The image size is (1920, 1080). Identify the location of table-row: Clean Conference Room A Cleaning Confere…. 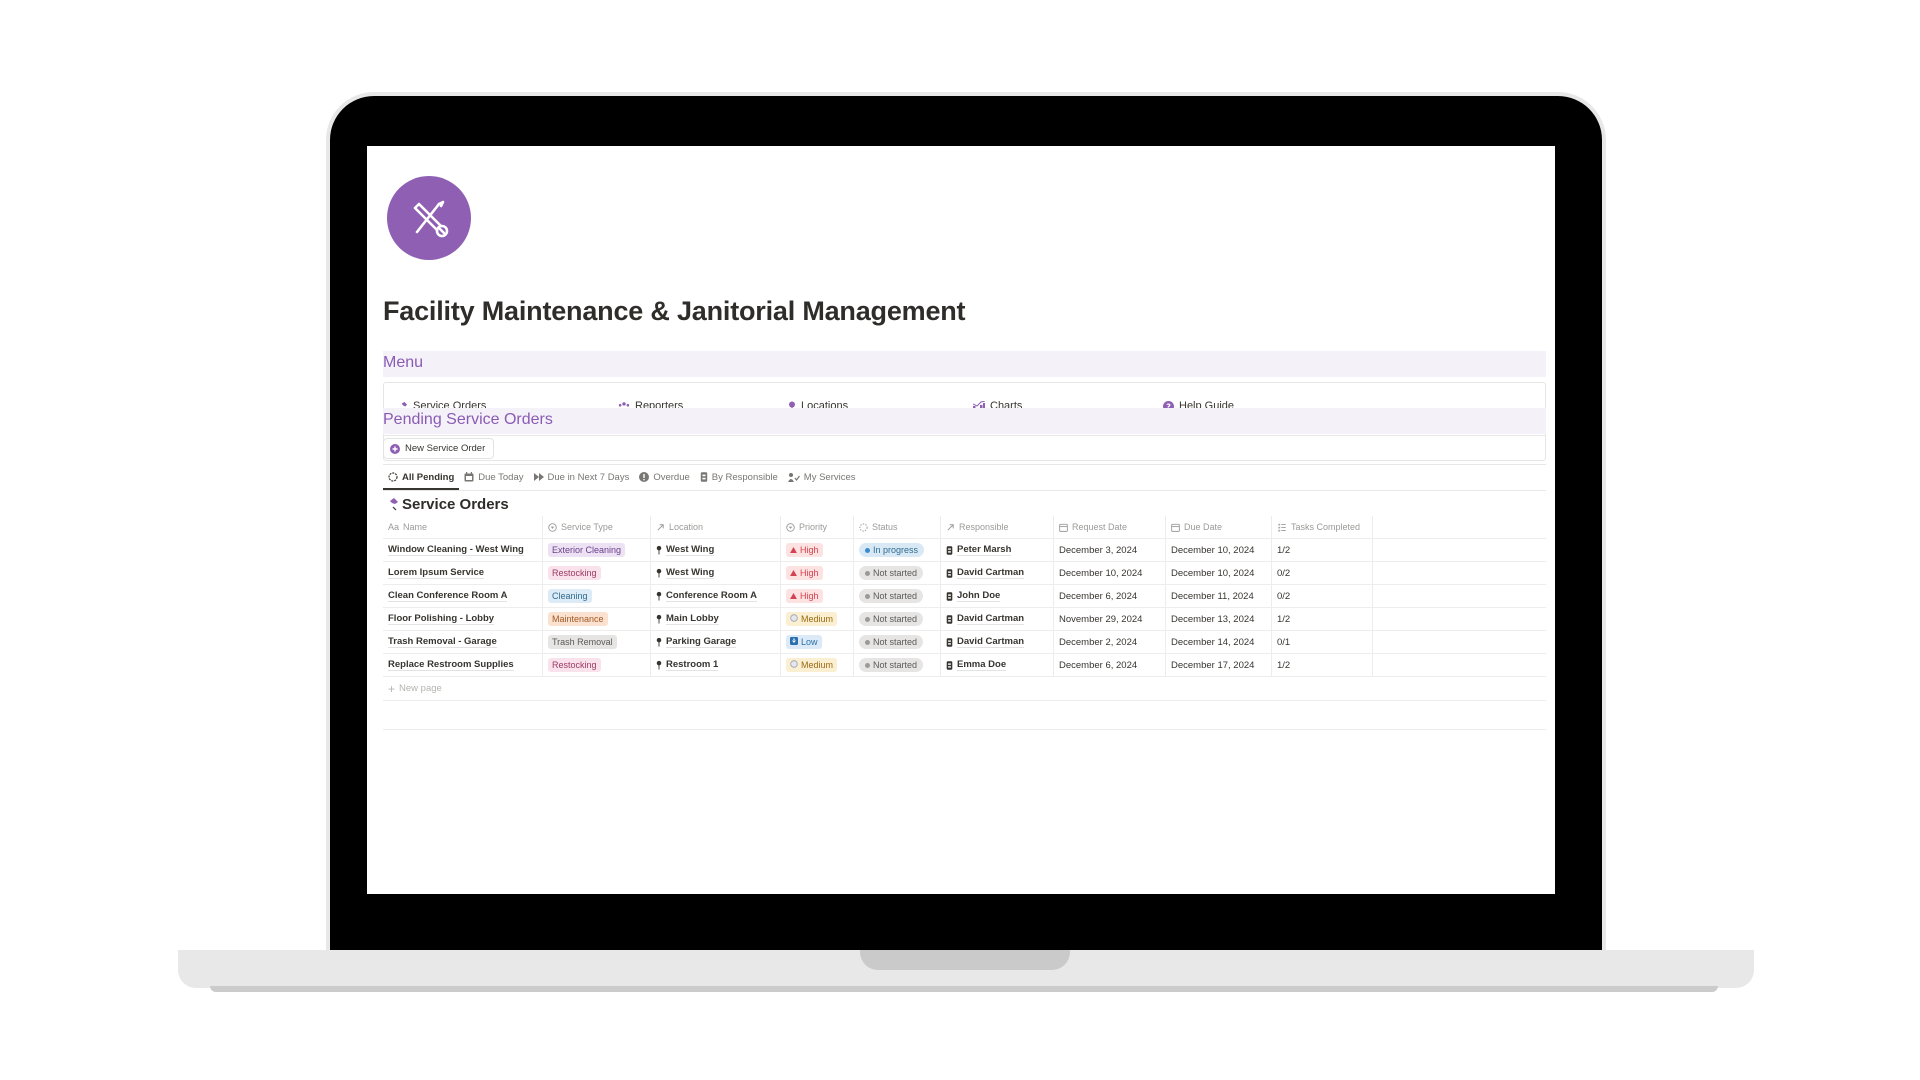
(964, 596).